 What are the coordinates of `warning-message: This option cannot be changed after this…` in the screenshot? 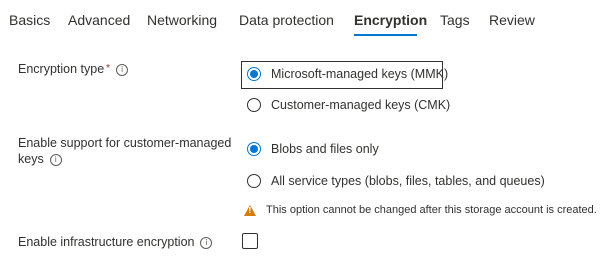 It's located at (420, 210).